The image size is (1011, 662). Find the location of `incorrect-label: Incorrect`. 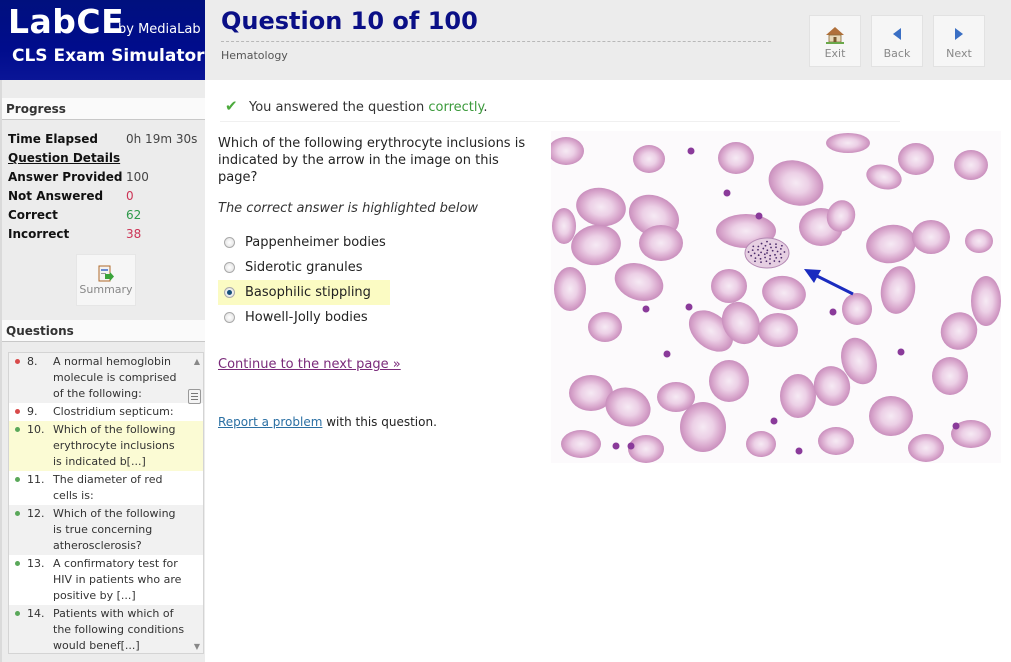

incorrect-label: Incorrect is located at coordinates (39, 234).